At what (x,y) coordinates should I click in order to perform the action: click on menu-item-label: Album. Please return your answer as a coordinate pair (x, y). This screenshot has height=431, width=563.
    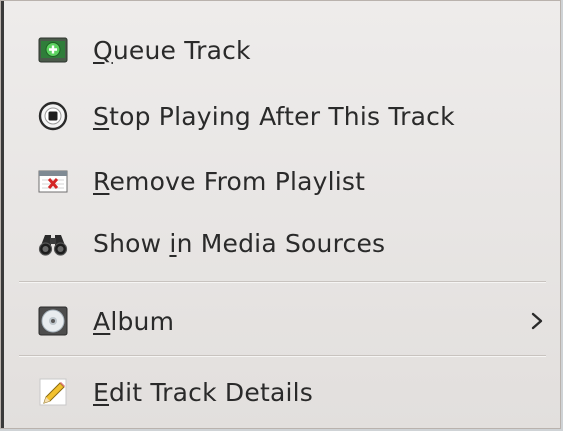
    Looking at the image, I should click on (133, 321).